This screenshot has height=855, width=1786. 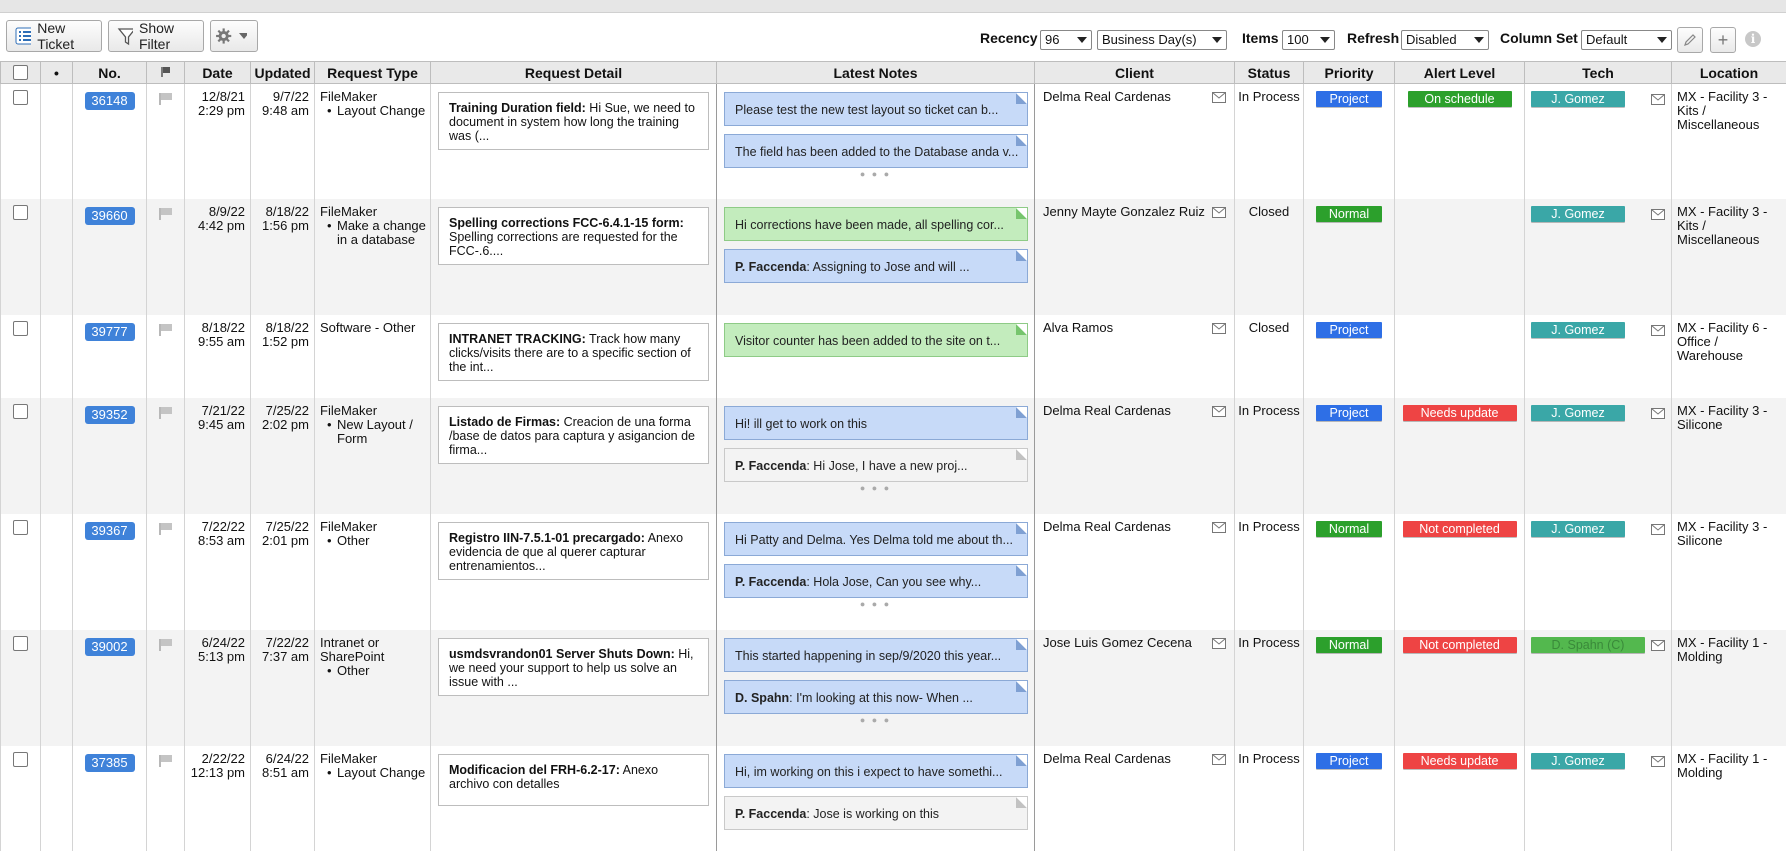 What do you see at coordinates (1690, 40) in the screenshot?
I see `edit-column-set-button` at bounding box center [1690, 40].